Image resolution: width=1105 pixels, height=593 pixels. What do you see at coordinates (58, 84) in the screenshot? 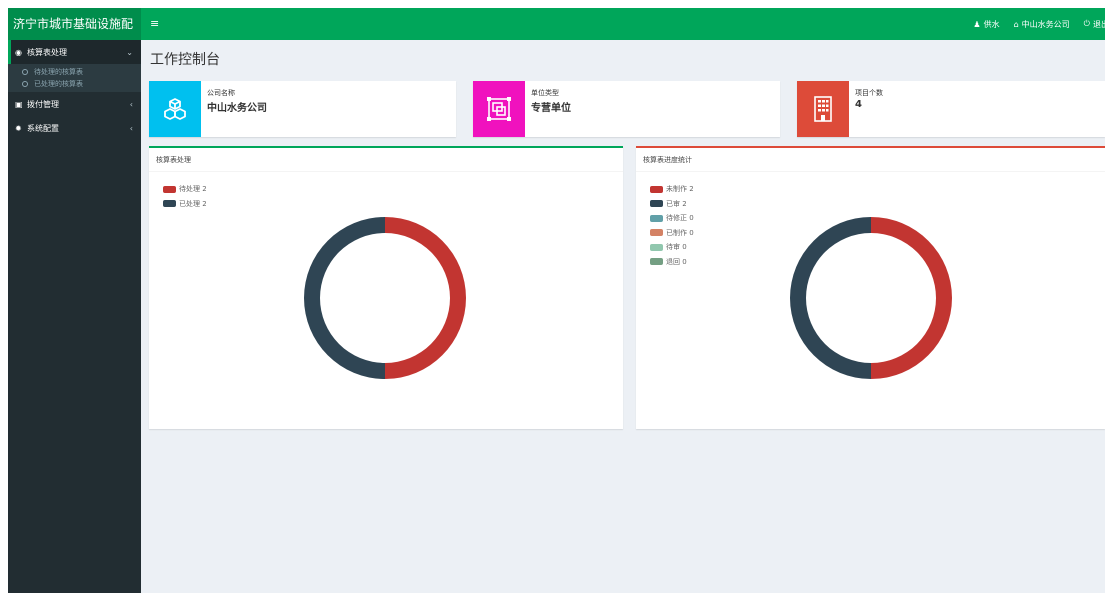
I see `sidebar-subitem-label: 已处理的核算表` at bounding box center [58, 84].